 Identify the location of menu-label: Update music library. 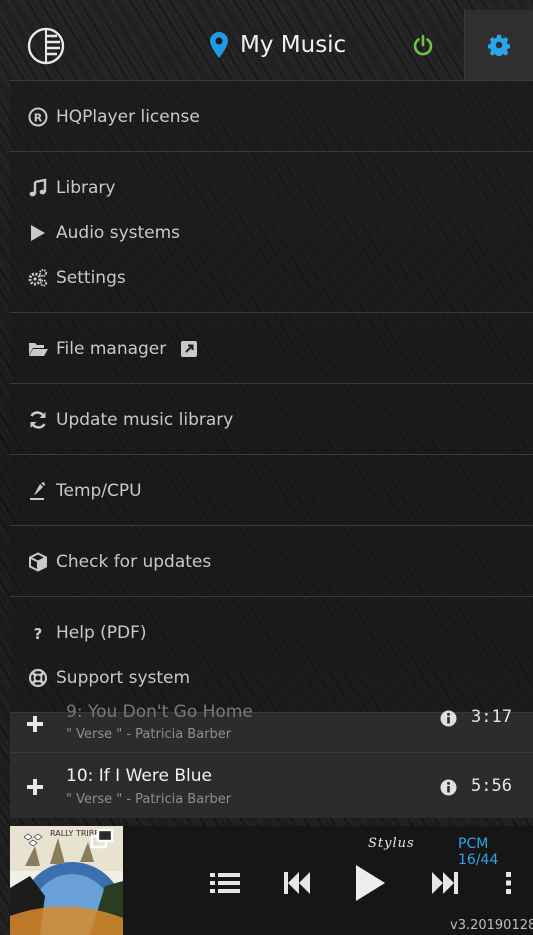
(145, 420).